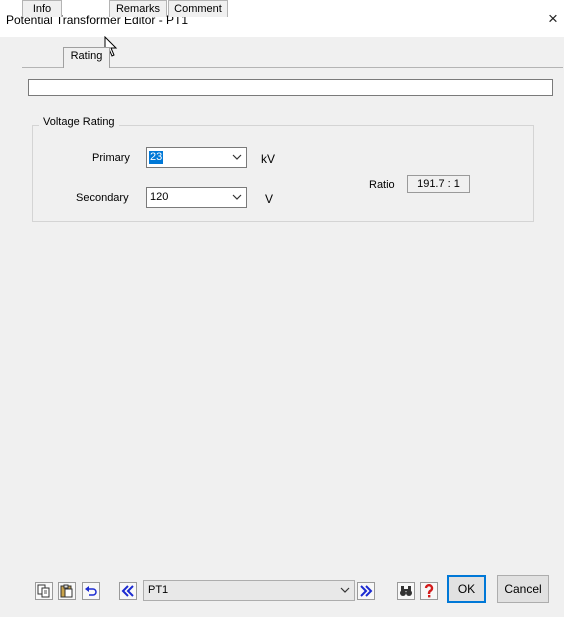 This screenshot has width=564, height=618. Describe the element at coordinates (196, 157) in the screenshot. I see `primary-voltage-combo: 23` at that location.